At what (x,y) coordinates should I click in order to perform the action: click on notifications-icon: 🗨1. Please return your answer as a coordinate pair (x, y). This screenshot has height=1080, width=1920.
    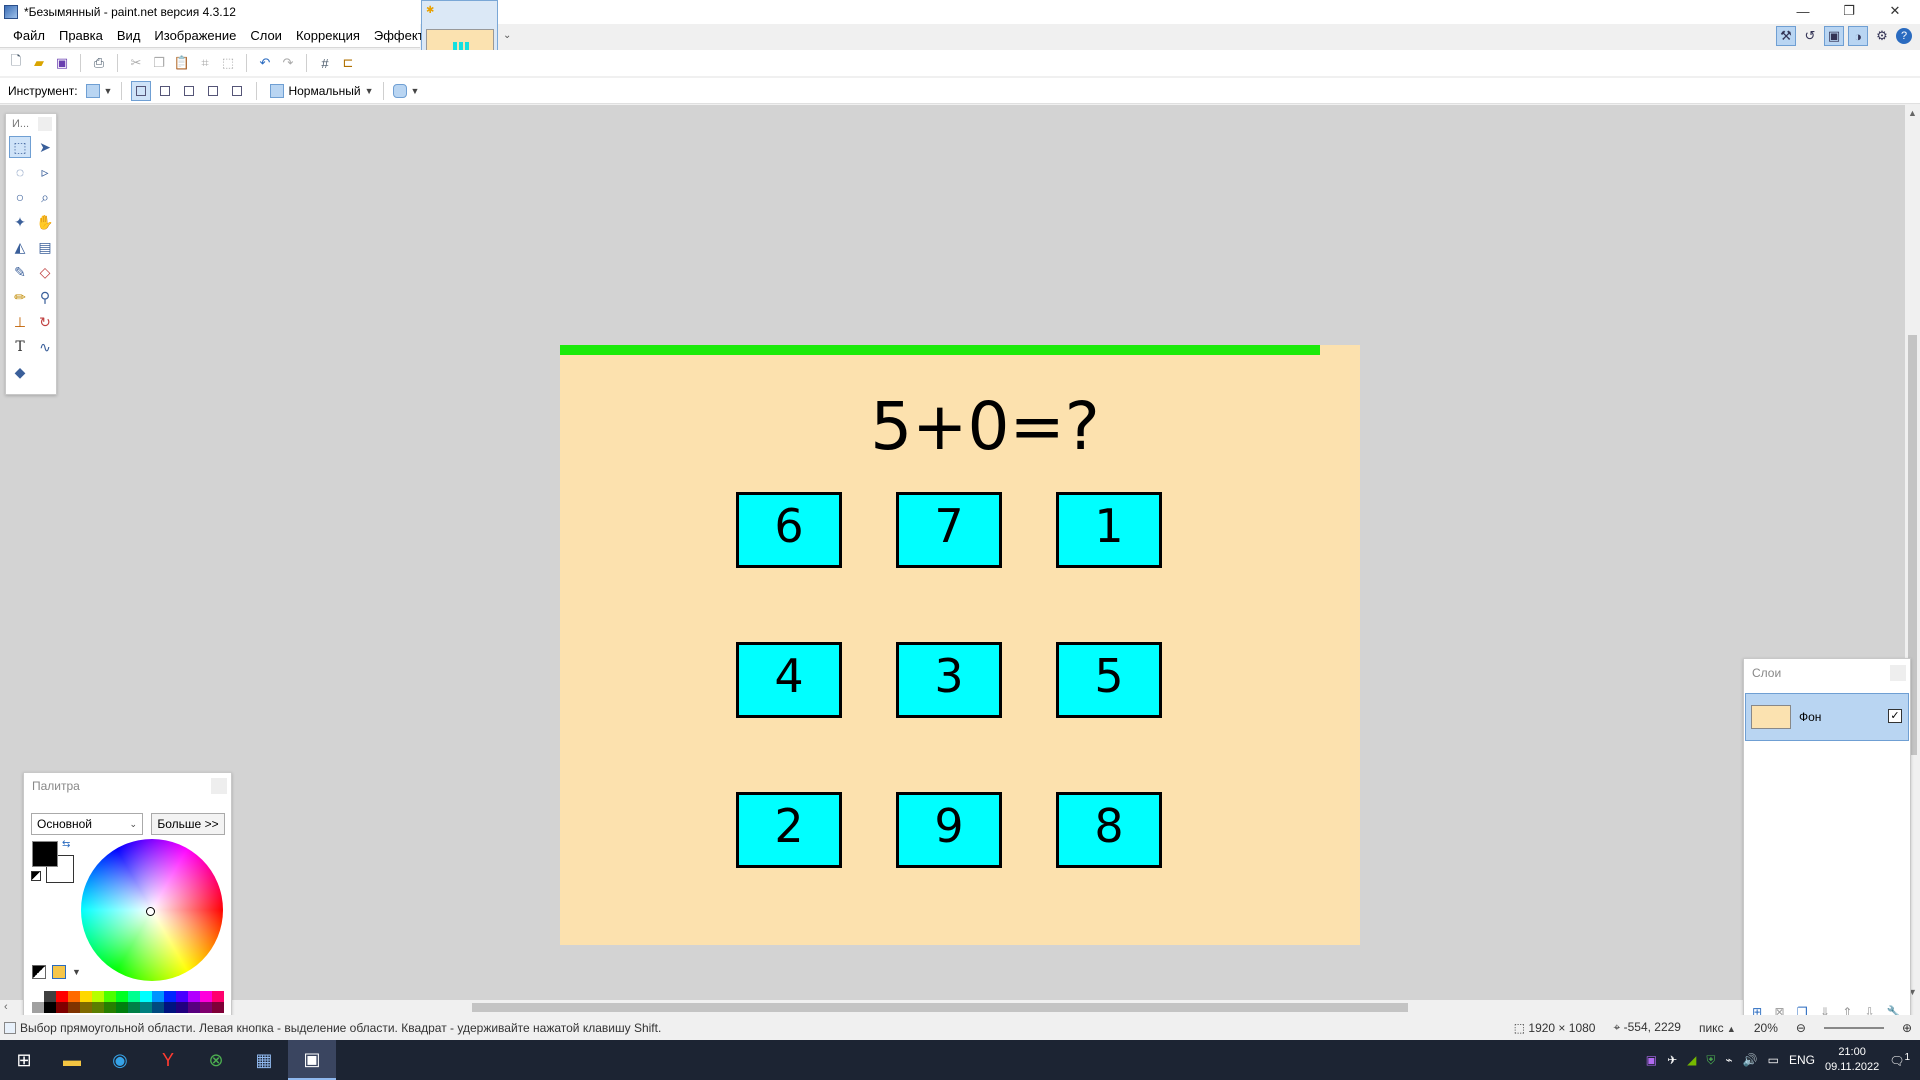
    Looking at the image, I should click on (1899, 1060).